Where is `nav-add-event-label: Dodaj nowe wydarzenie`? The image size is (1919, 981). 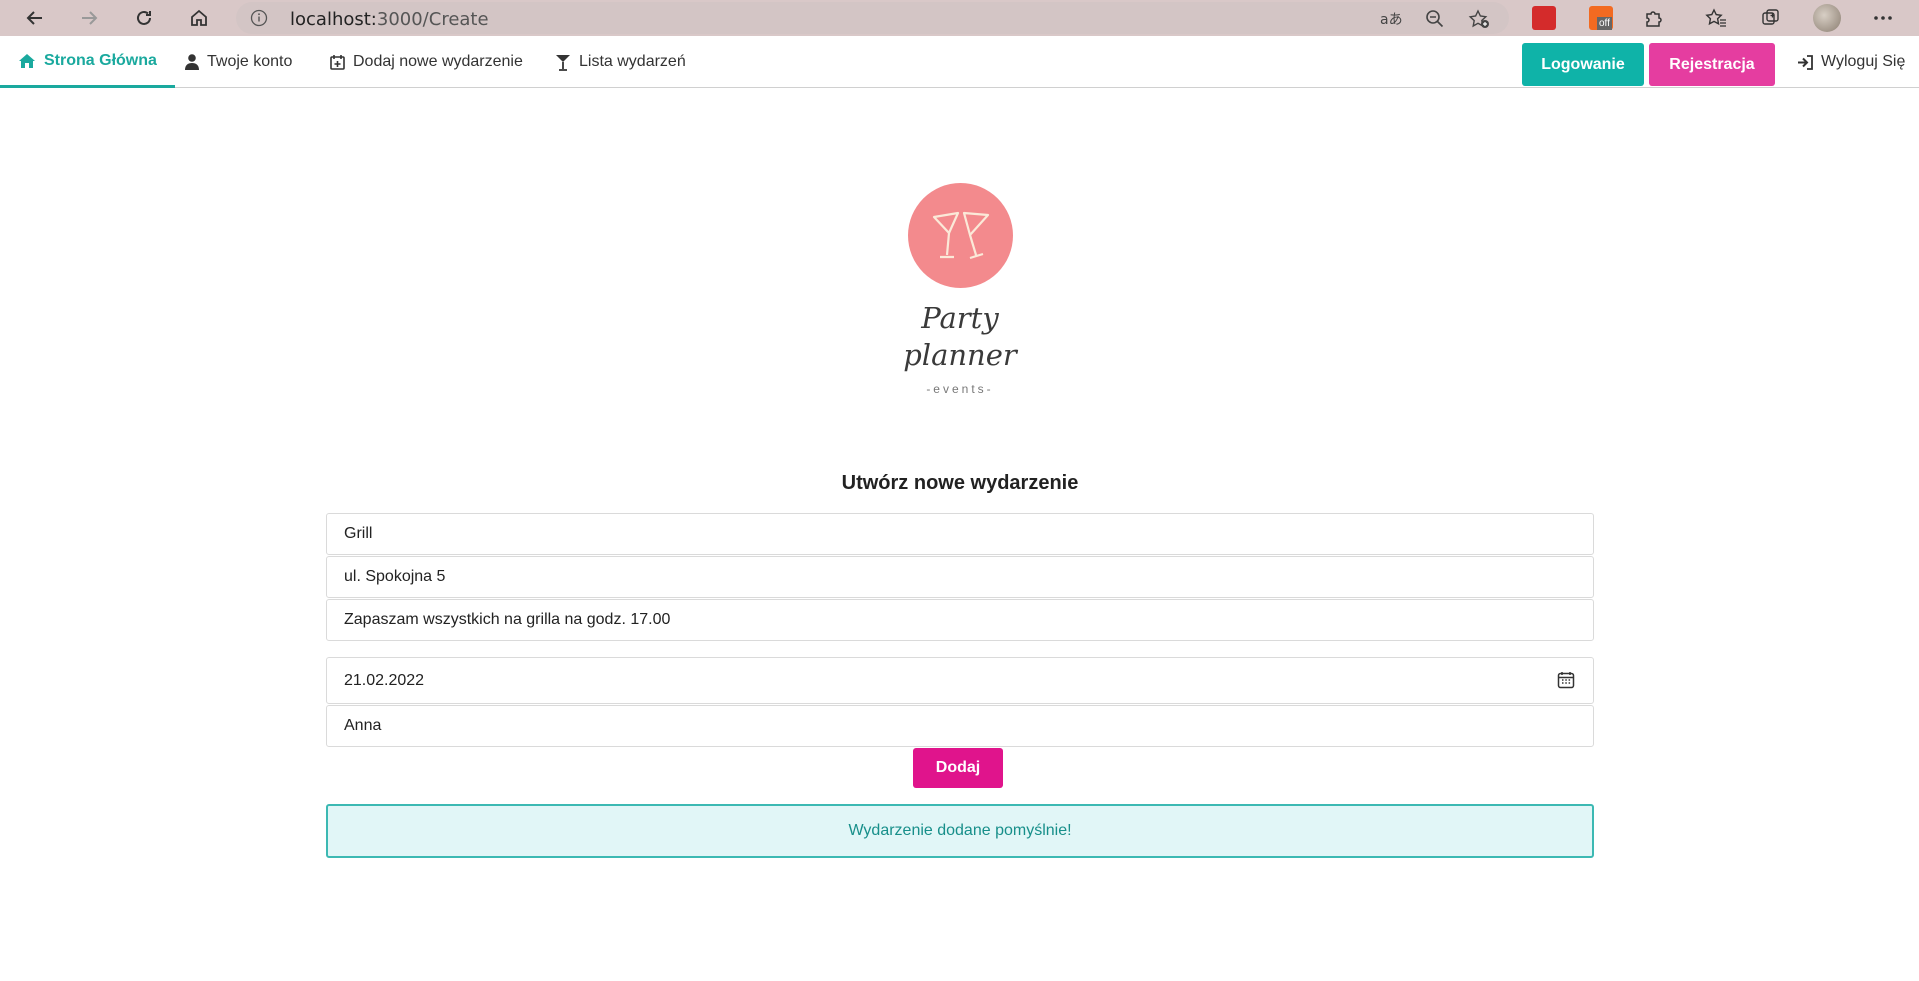
nav-add-event-label: Dodaj nowe wydarzenie is located at coordinates (438, 61).